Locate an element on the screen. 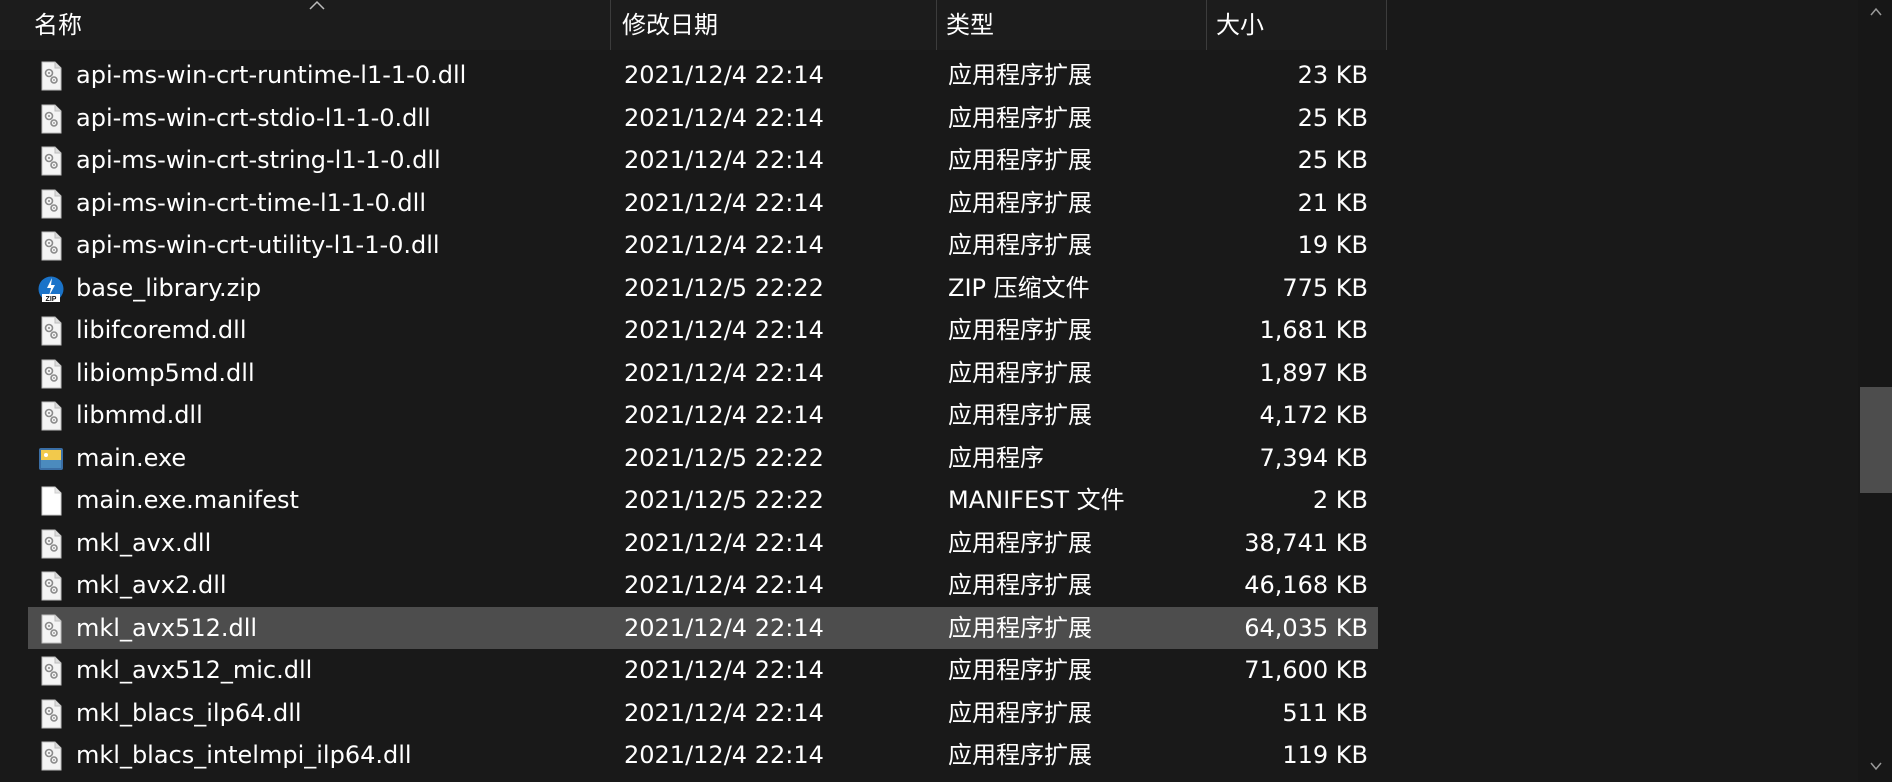 The width and height of the screenshot is (1892, 782). svg-text: ZIP is located at coordinates (51, 299).